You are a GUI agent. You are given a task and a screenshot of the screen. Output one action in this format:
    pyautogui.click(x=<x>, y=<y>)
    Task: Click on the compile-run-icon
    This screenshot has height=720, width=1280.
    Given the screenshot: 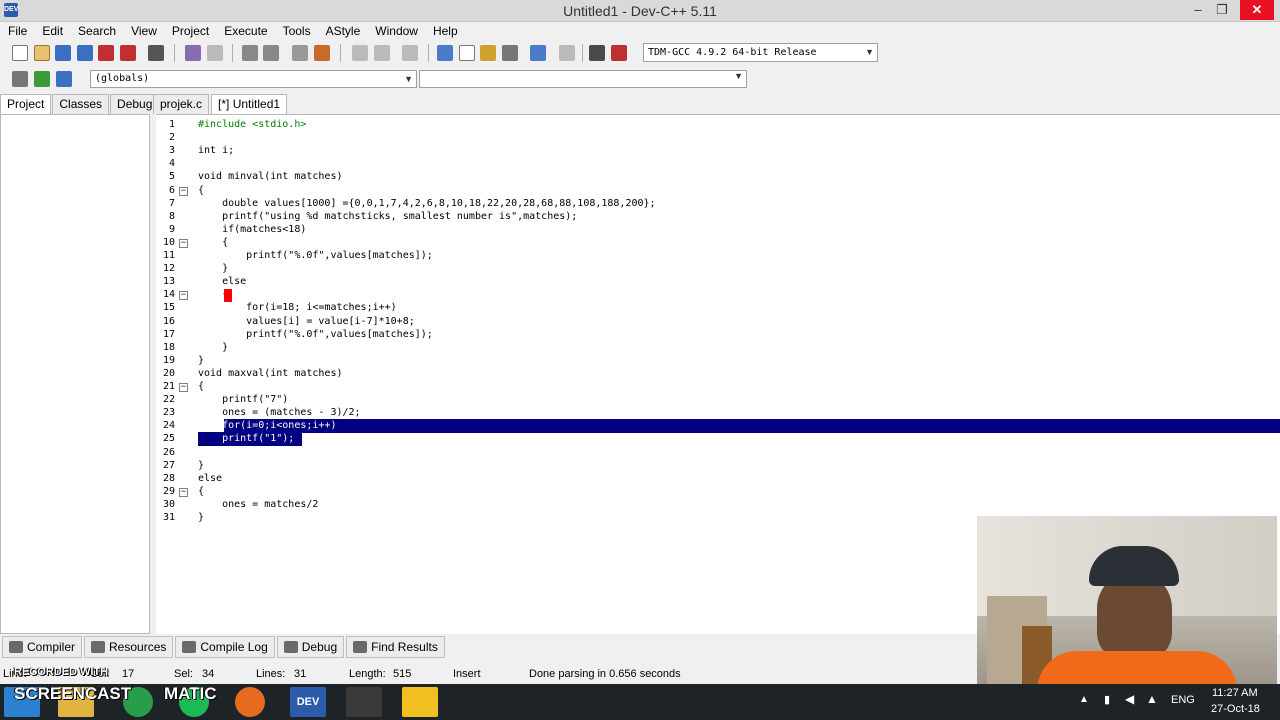 What is the action you would take?
    pyautogui.click(x=488, y=53)
    